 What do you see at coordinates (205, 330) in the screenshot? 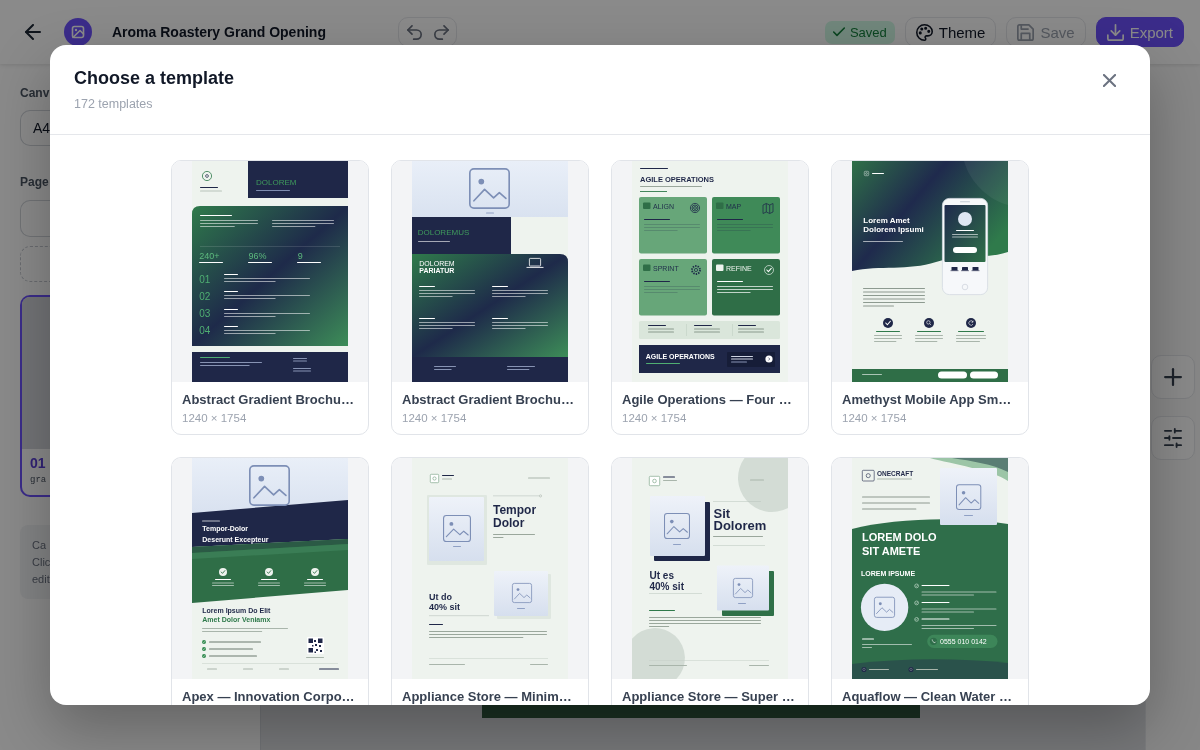
I see `step-number: 04` at bounding box center [205, 330].